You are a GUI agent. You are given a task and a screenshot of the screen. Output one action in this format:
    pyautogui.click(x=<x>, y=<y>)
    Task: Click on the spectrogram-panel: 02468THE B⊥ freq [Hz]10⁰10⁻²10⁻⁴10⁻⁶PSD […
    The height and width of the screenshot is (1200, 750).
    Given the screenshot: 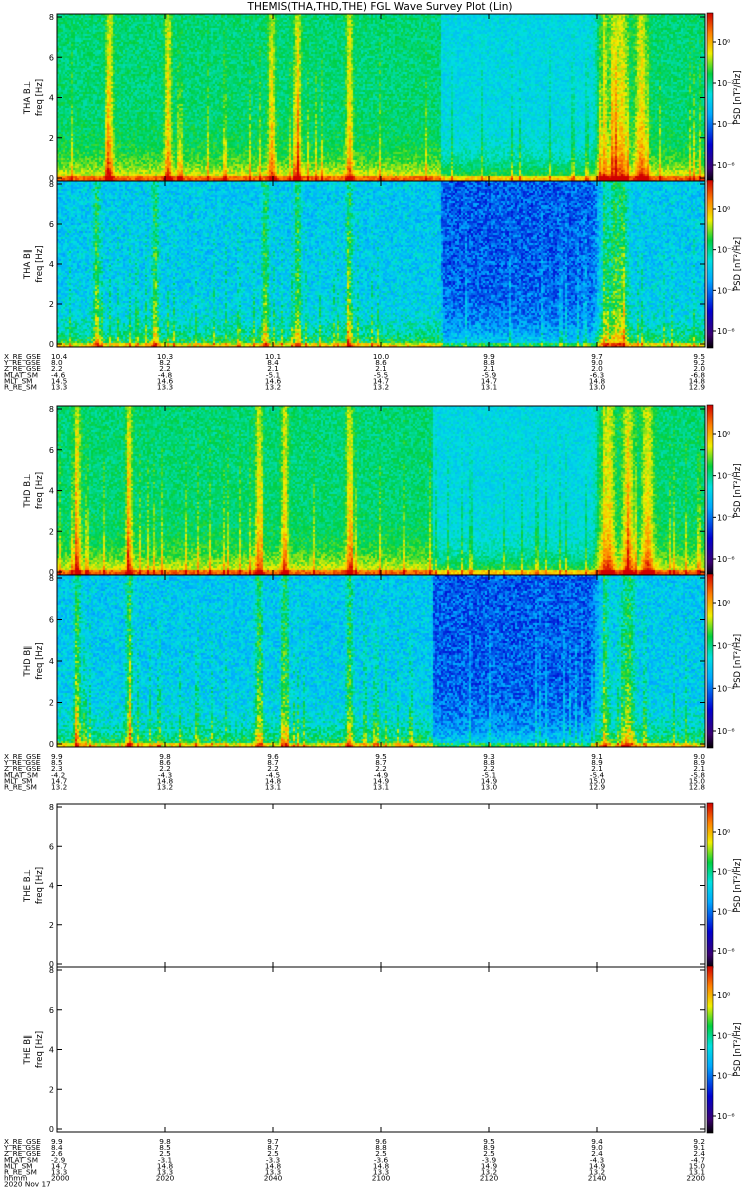 What is the action you would take?
    pyautogui.click(x=383, y=885)
    